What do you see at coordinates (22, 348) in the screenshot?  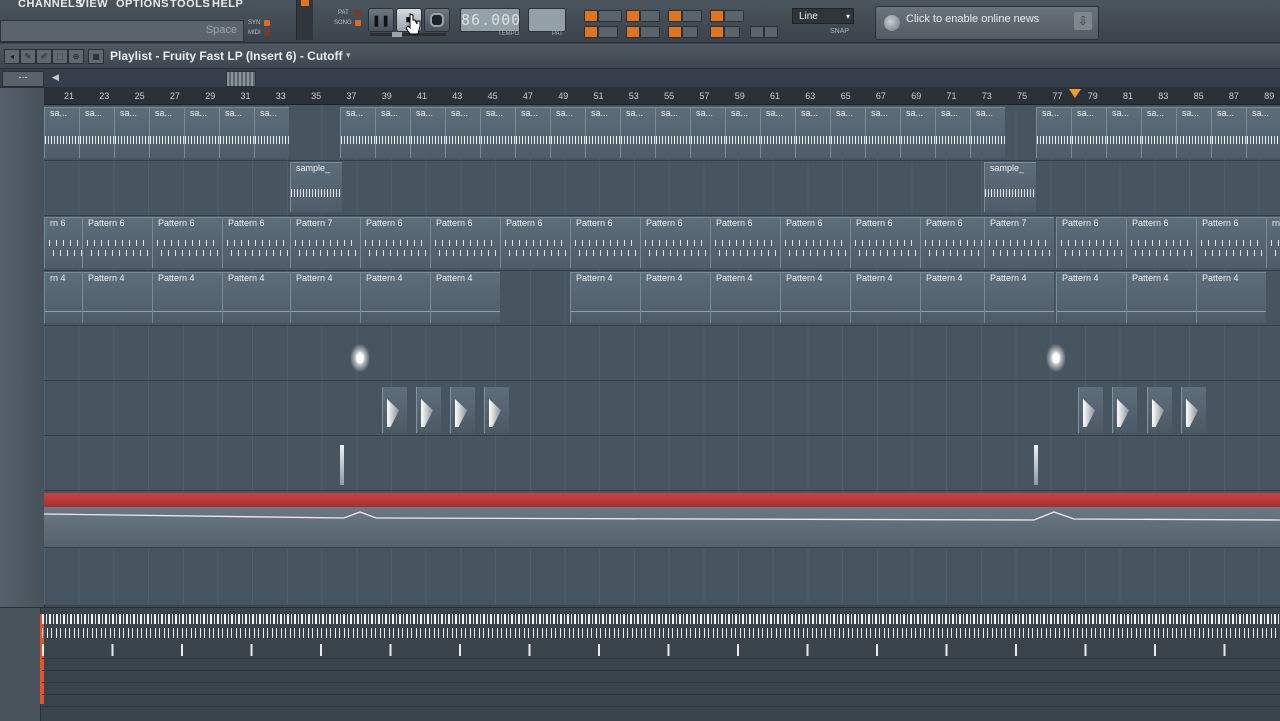 I see `track-header-strip` at bounding box center [22, 348].